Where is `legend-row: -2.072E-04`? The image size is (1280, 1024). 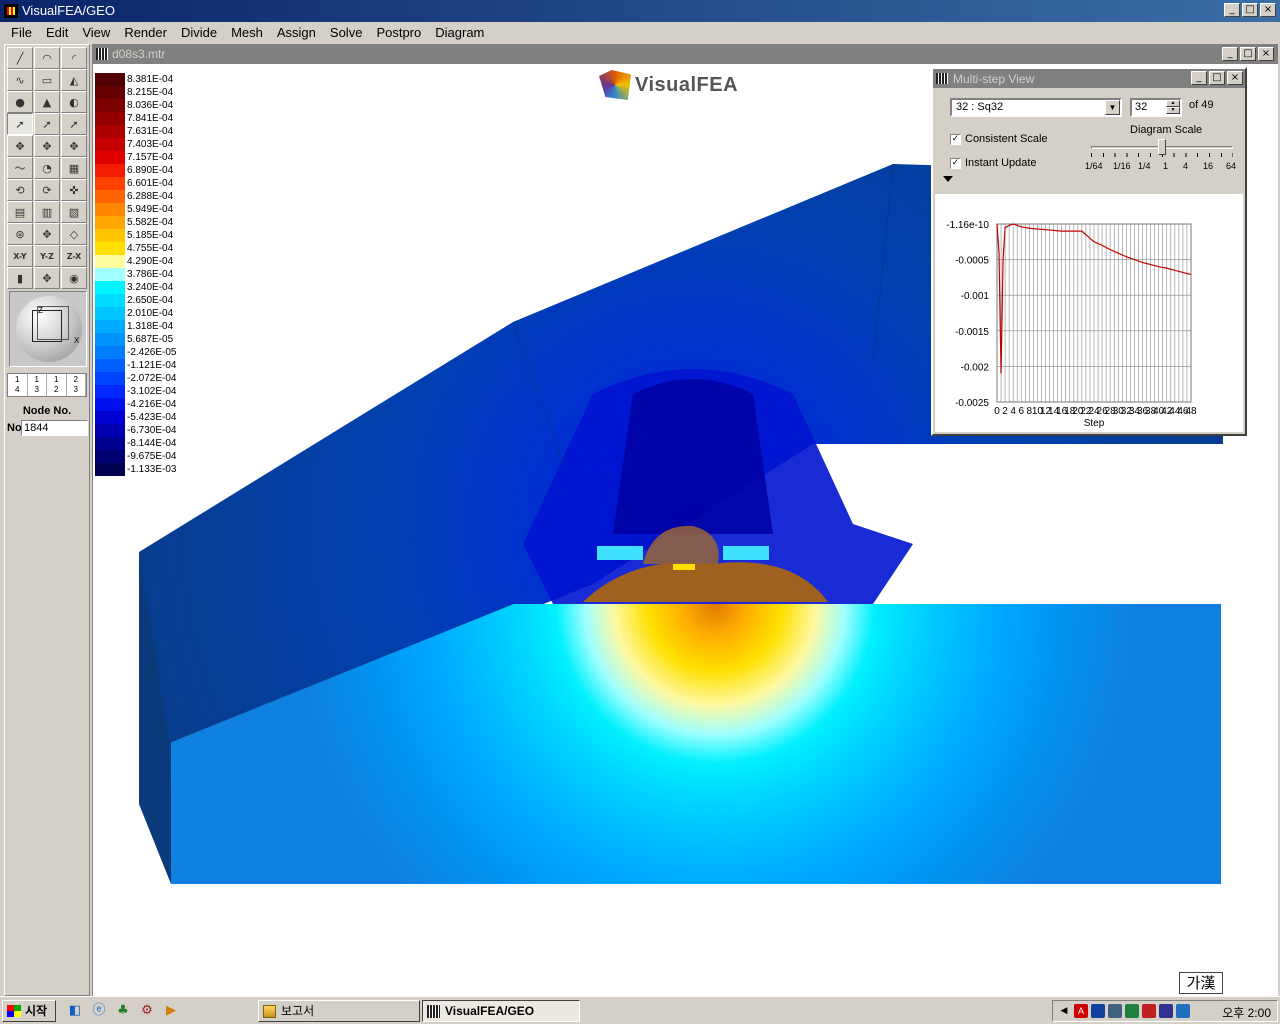
legend-row: -2.072E-04 is located at coordinates (145, 378).